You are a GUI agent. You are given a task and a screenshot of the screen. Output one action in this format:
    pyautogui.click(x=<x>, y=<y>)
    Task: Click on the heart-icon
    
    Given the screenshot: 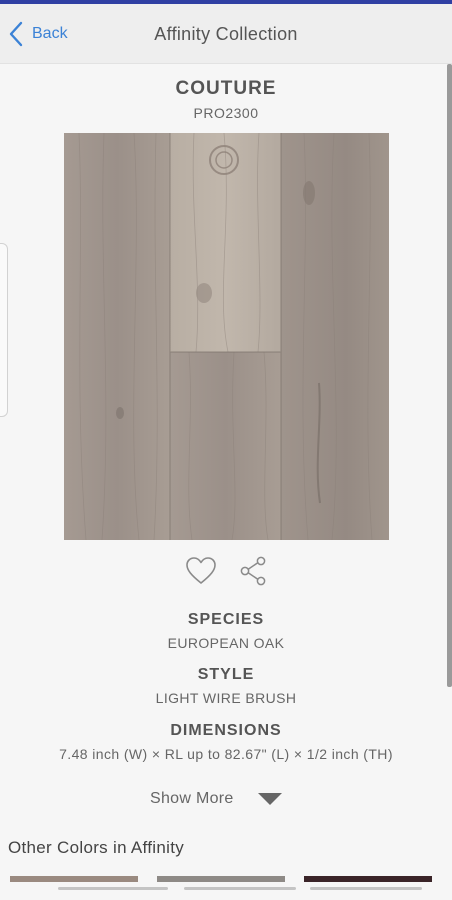 What is the action you would take?
    pyautogui.click(x=201, y=571)
    